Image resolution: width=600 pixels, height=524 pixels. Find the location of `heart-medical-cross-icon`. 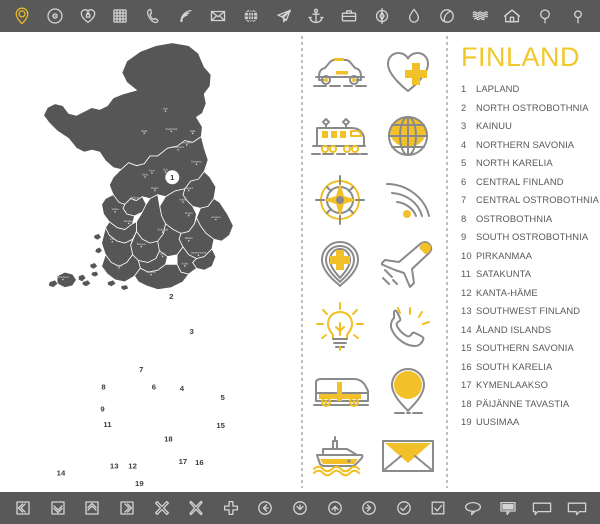

heart-medical-cross-icon is located at coordinates (408, 72).